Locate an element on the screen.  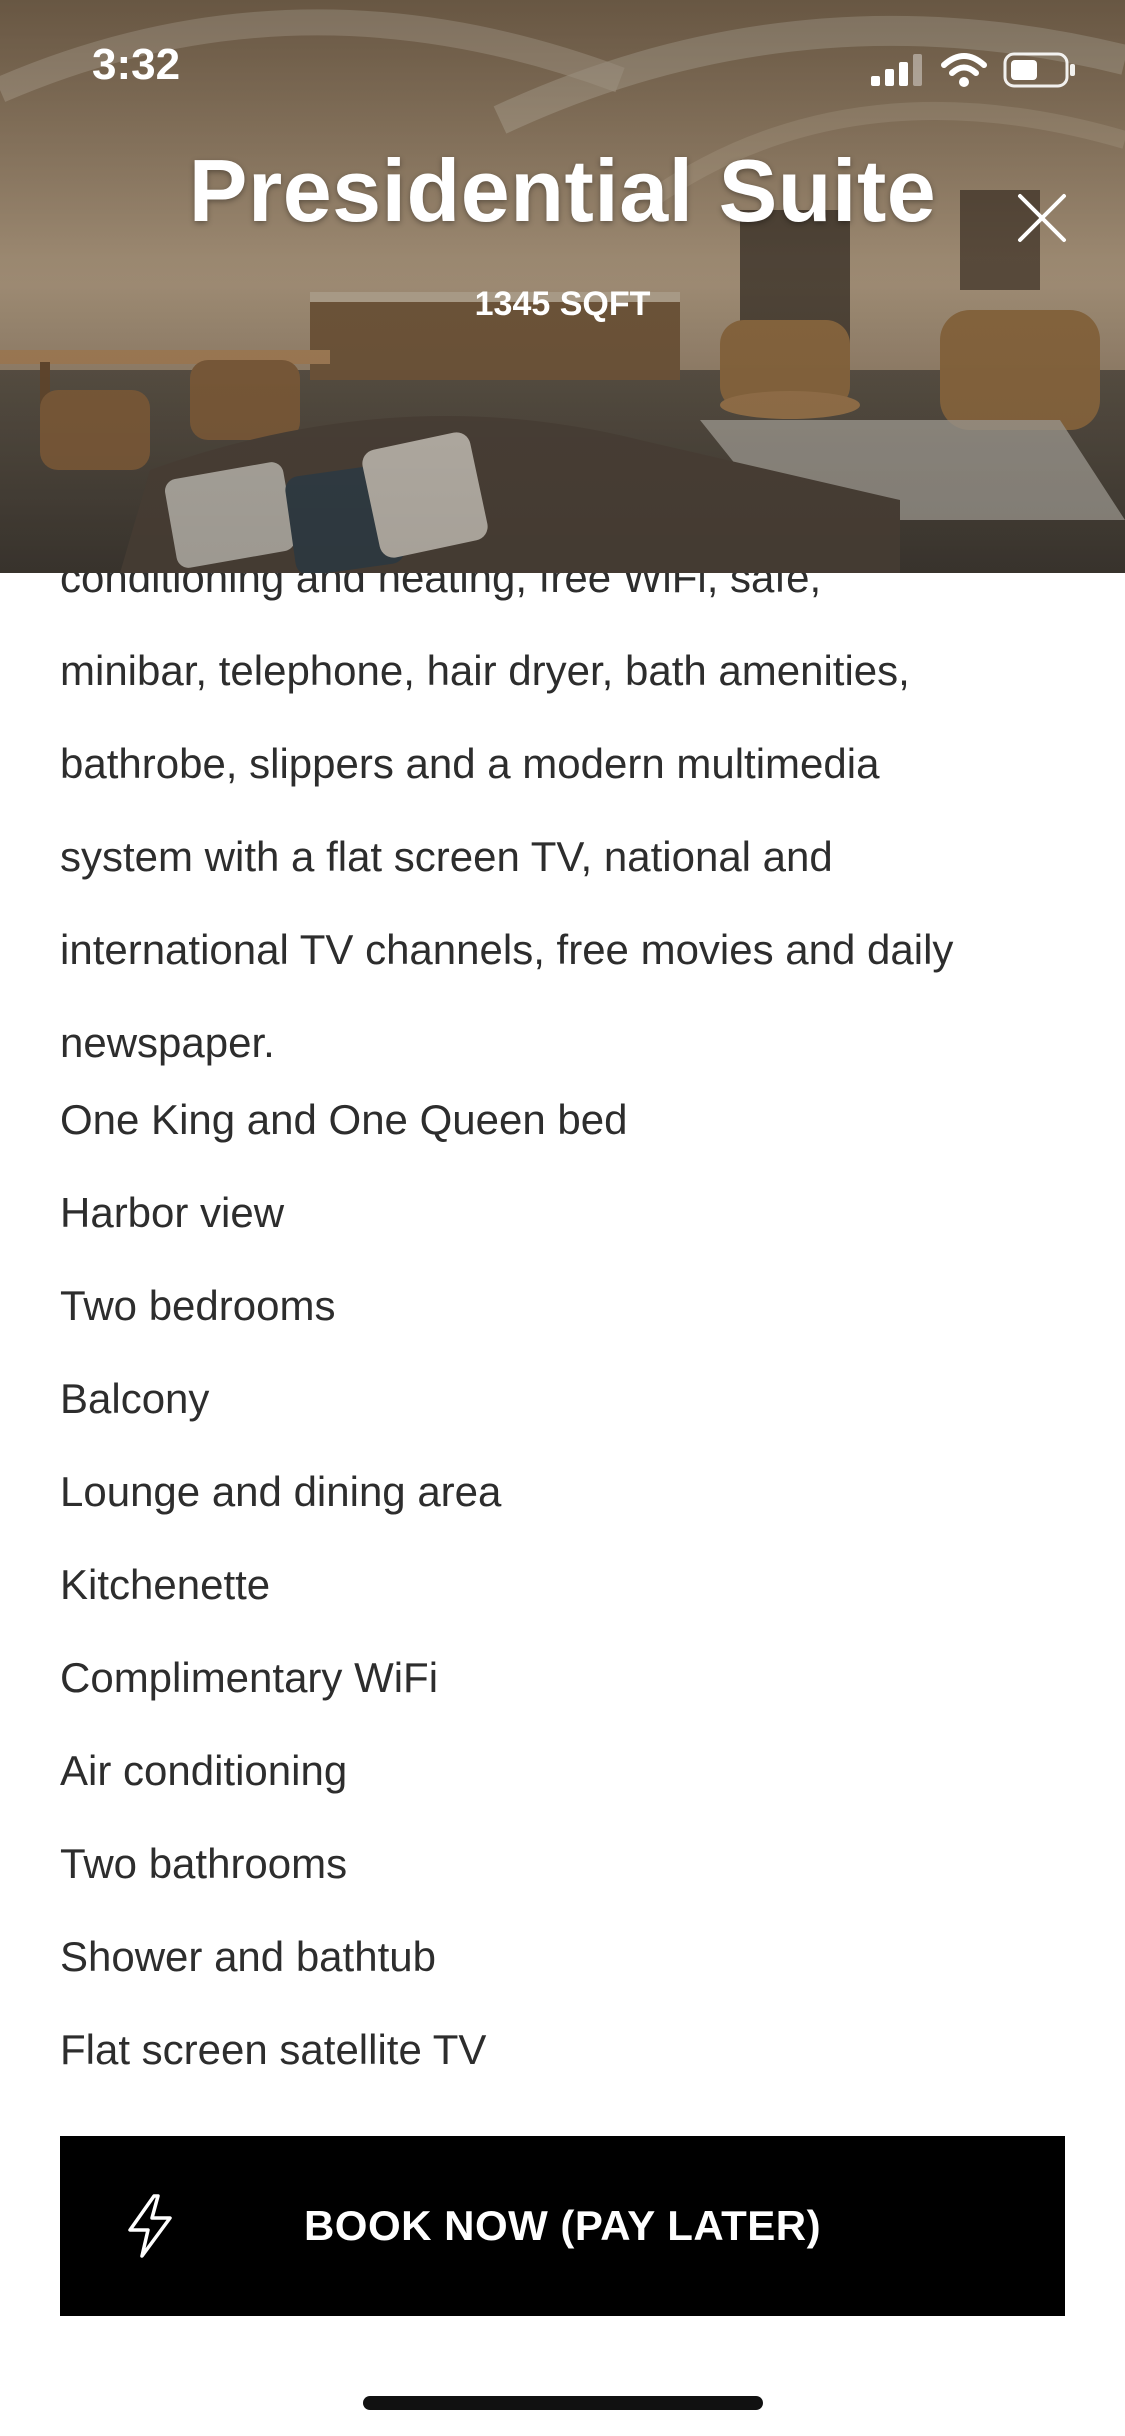
close-button is located at coordinates (1042, 218).